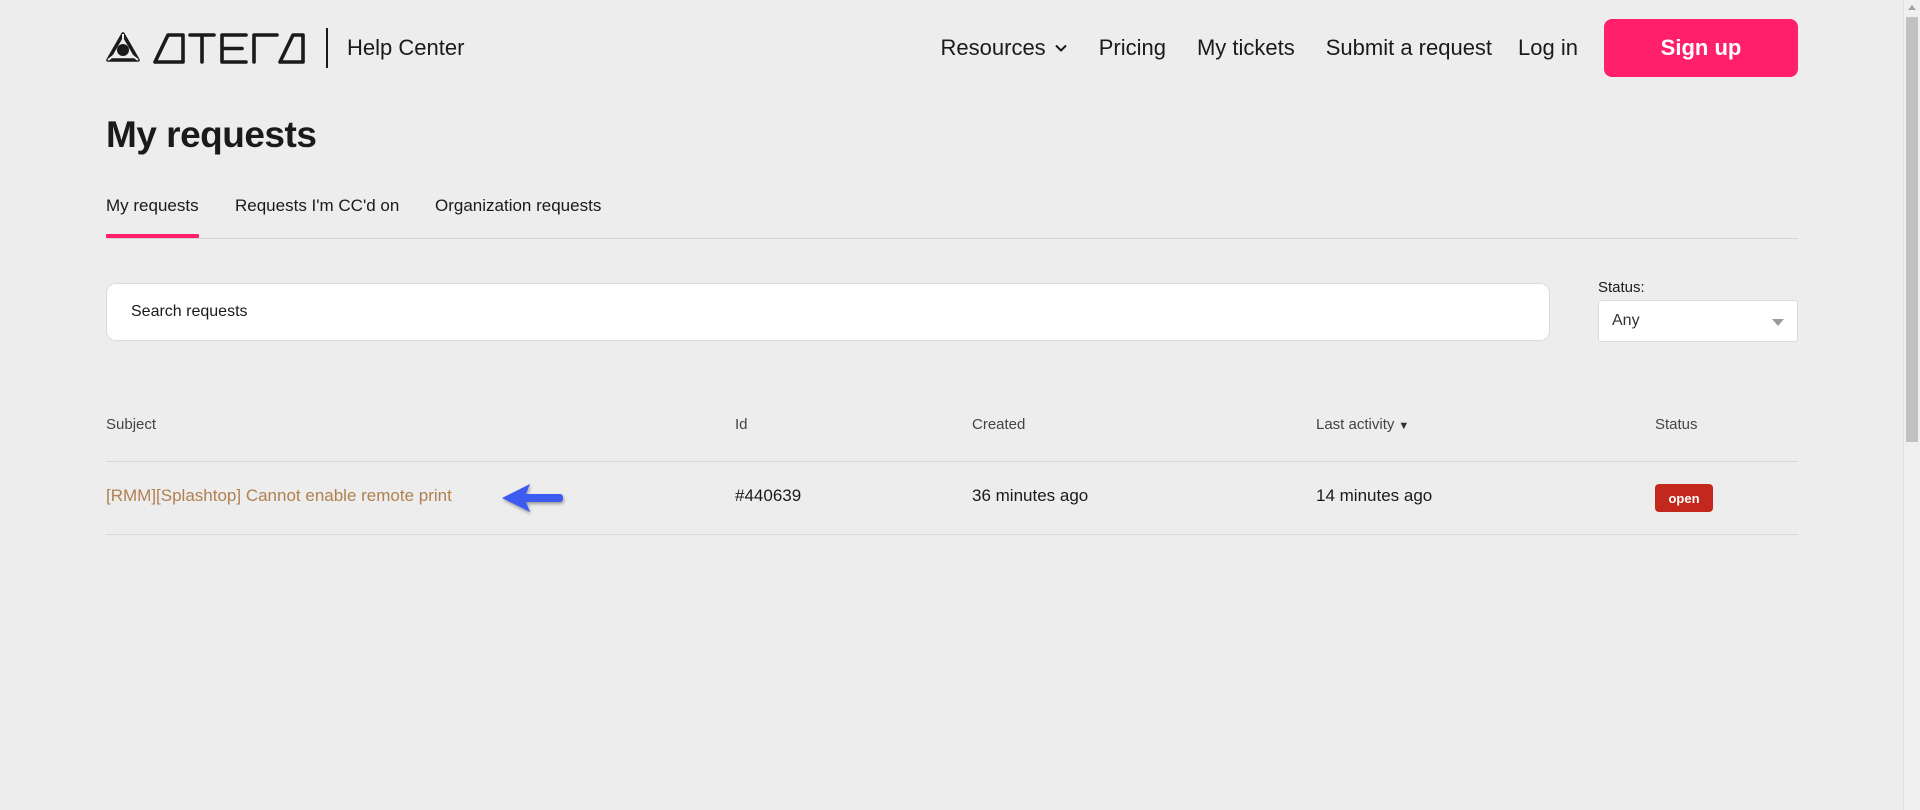 The width and height of the screenshot is (1920, 810). Describe the element at coordinates (1548, 48) in the screenshot. I see `login-link: Log in` at that location.